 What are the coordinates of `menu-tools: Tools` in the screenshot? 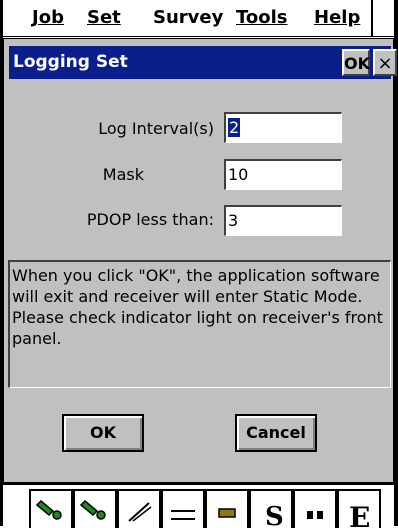 It's located at (262, 18).